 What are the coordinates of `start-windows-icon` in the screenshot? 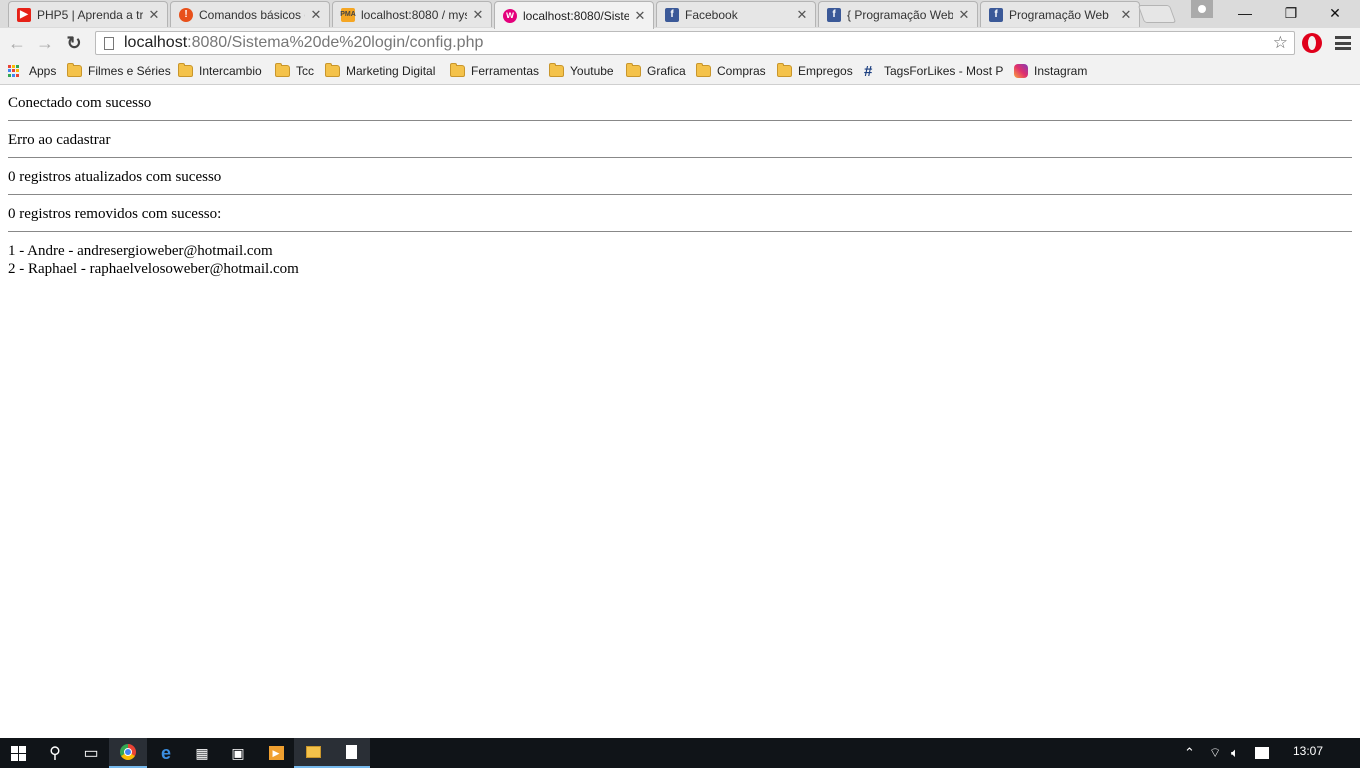 It's located at (18, 753).